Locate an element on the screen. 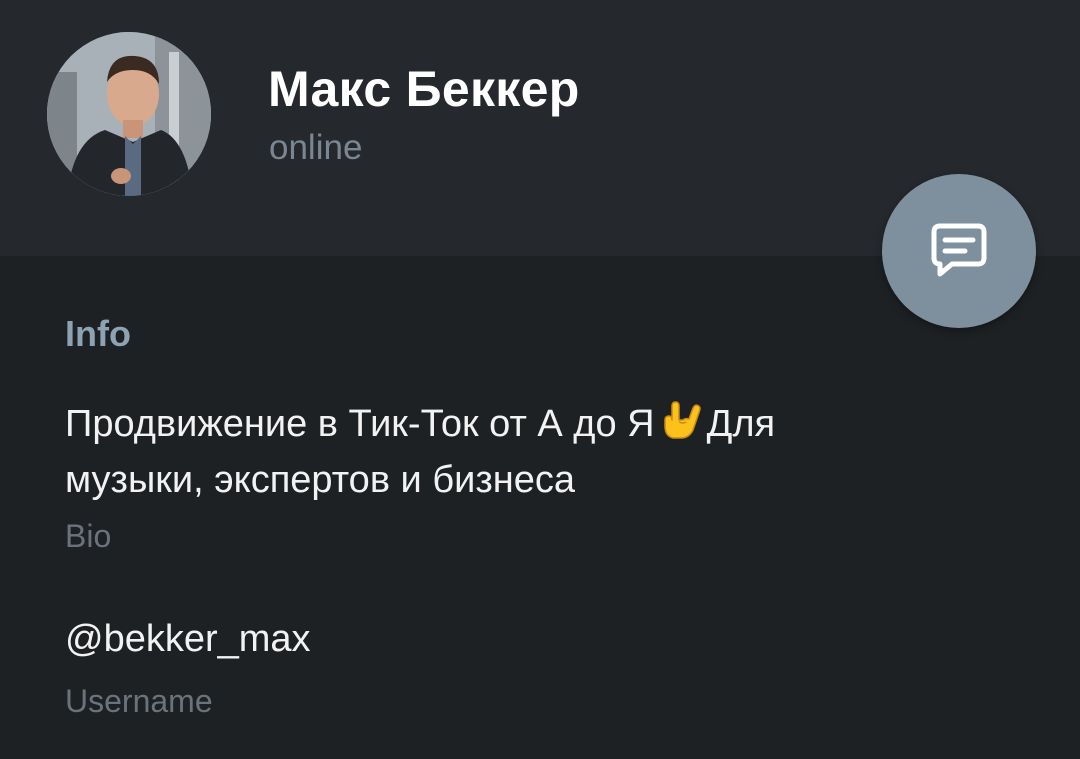 The height and width of the screenshot is (759, 1080). bio-line-2: музыки, экспертов и бизнеса is located at coordinates (320, 480).